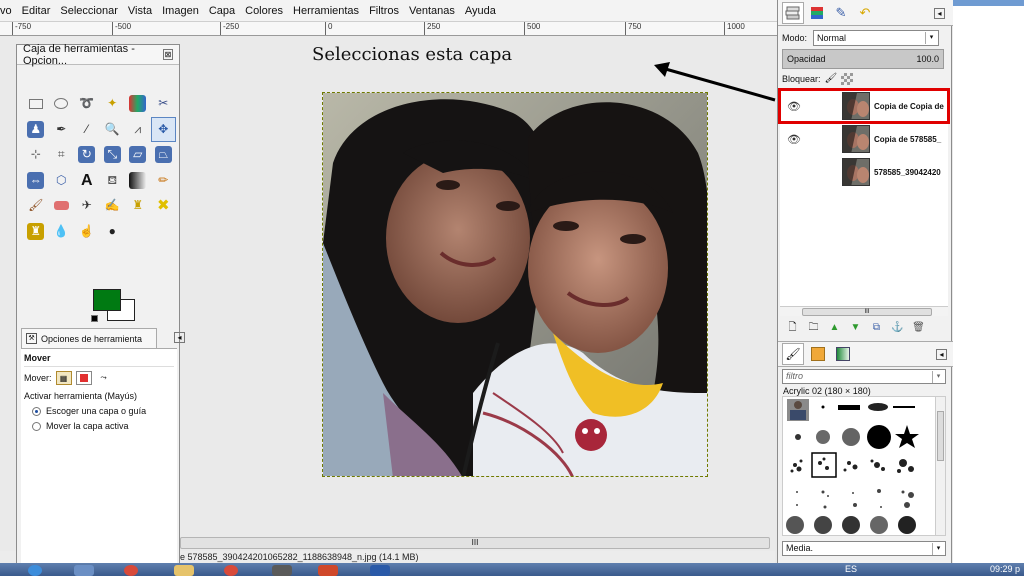  What do you see at coordinates (138, 181) in the screenshot?
I see `blend-tool` at bounding box center [138, 181].